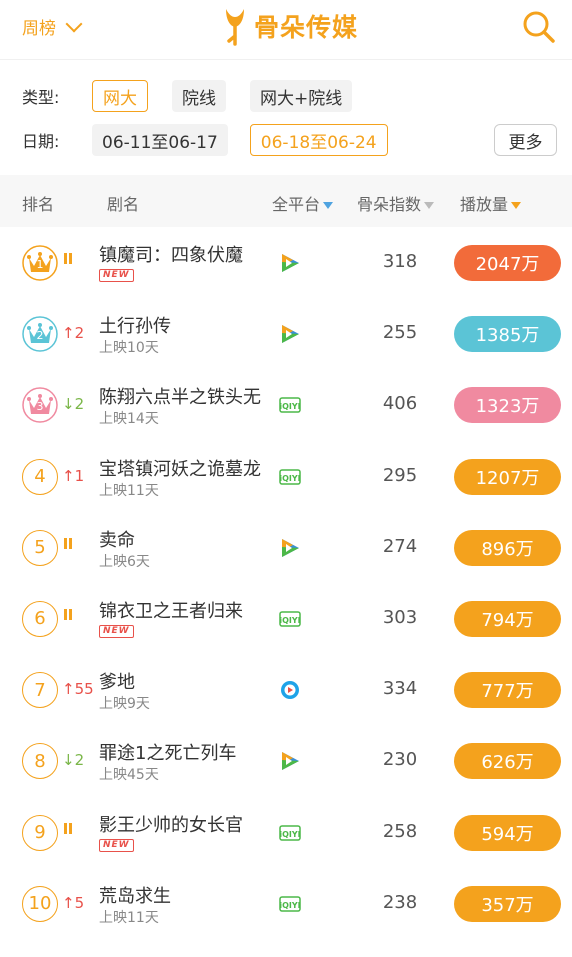  I want to click on type-filter-row: 类型: 网大 院线 网大+院线, so click(199, 96).